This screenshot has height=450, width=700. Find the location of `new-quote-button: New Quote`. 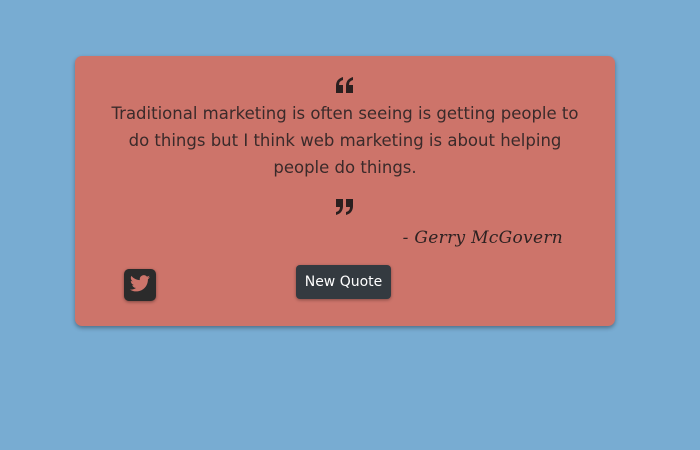

new-quote-button: New Quote is located at coordinates (343, 282).